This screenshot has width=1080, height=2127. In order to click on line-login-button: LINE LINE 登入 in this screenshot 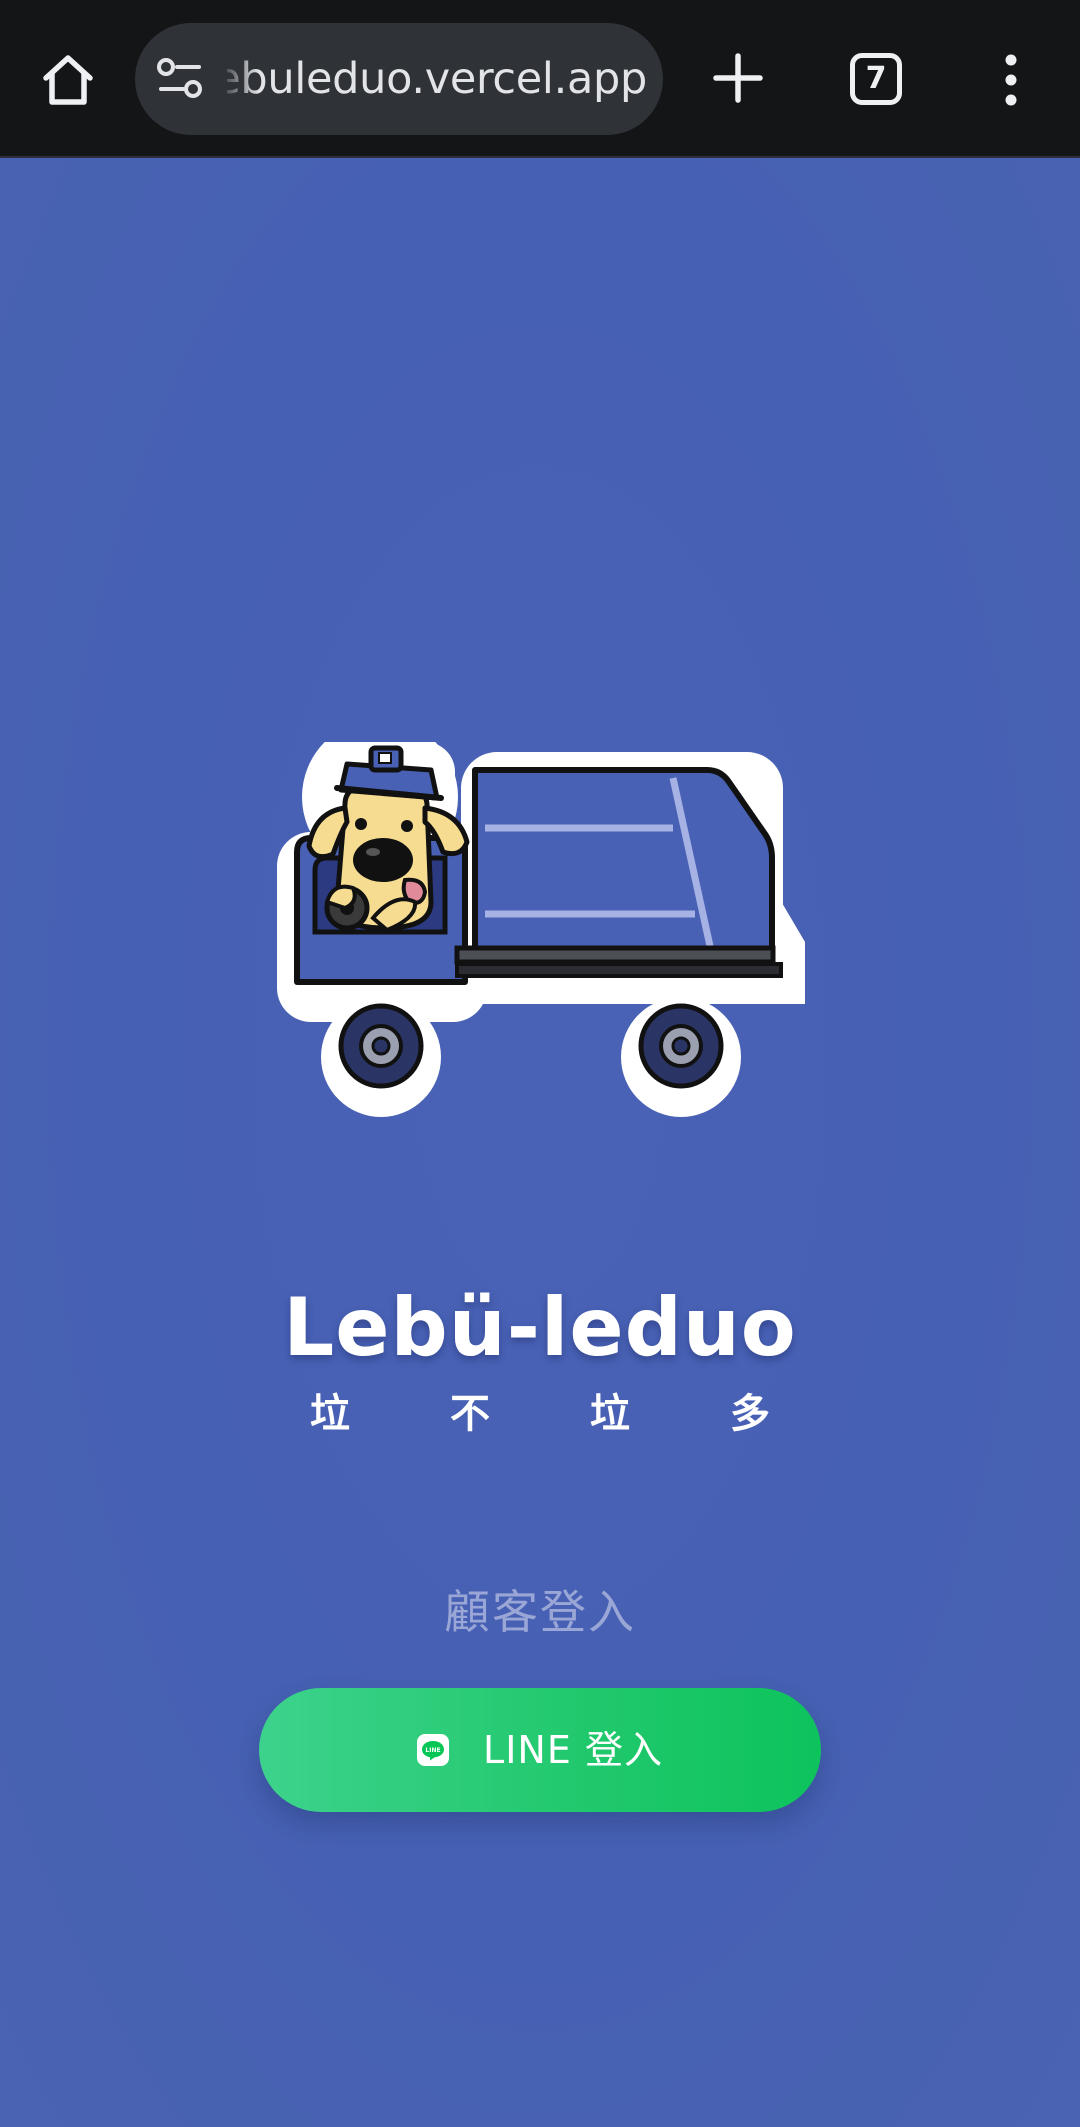, I will do `click(540, 1750)`.